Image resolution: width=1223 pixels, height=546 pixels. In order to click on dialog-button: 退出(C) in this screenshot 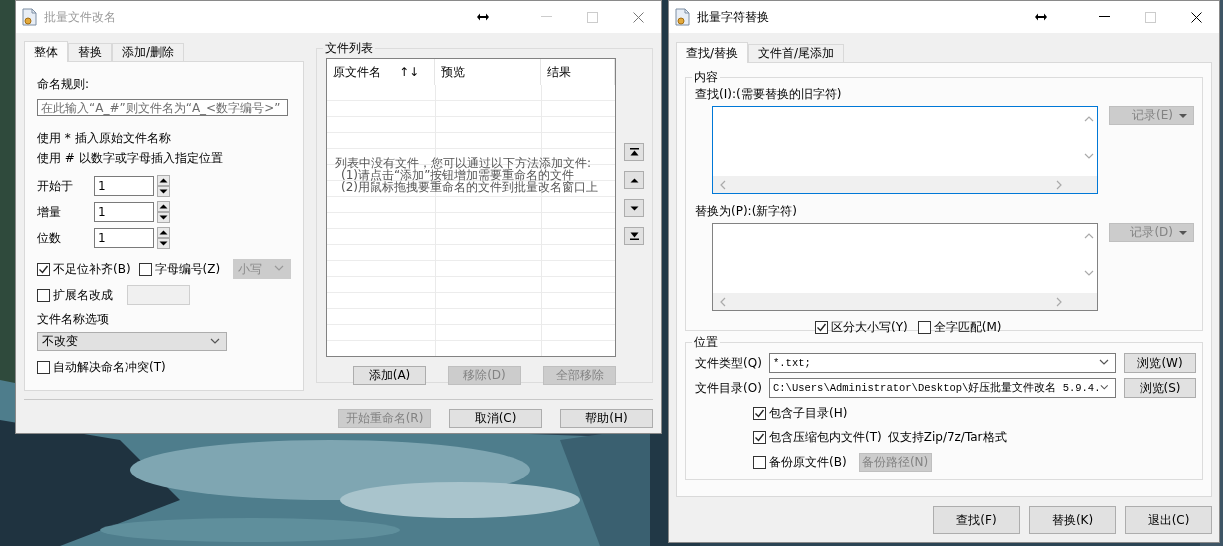, I will do `click(1168, 520)`.